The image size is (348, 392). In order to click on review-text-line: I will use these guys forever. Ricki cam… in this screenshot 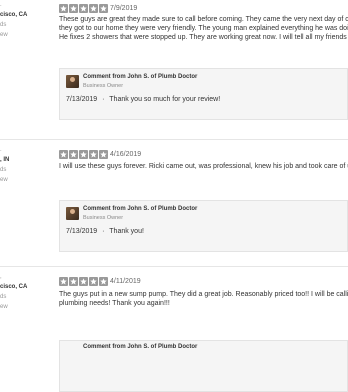, I will do `click(203, 166)`.